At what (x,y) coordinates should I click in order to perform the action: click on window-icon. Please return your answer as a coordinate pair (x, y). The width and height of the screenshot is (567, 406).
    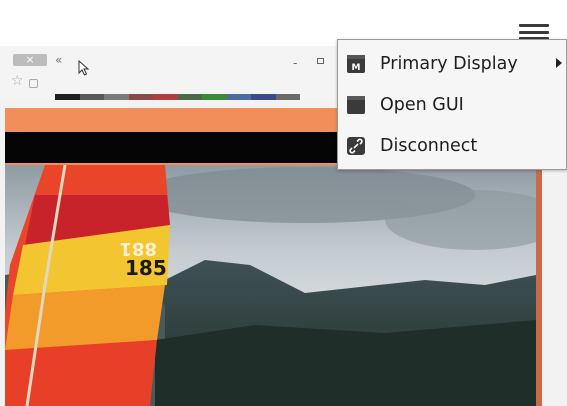
    Looking at the image, I should click on (356, 105).